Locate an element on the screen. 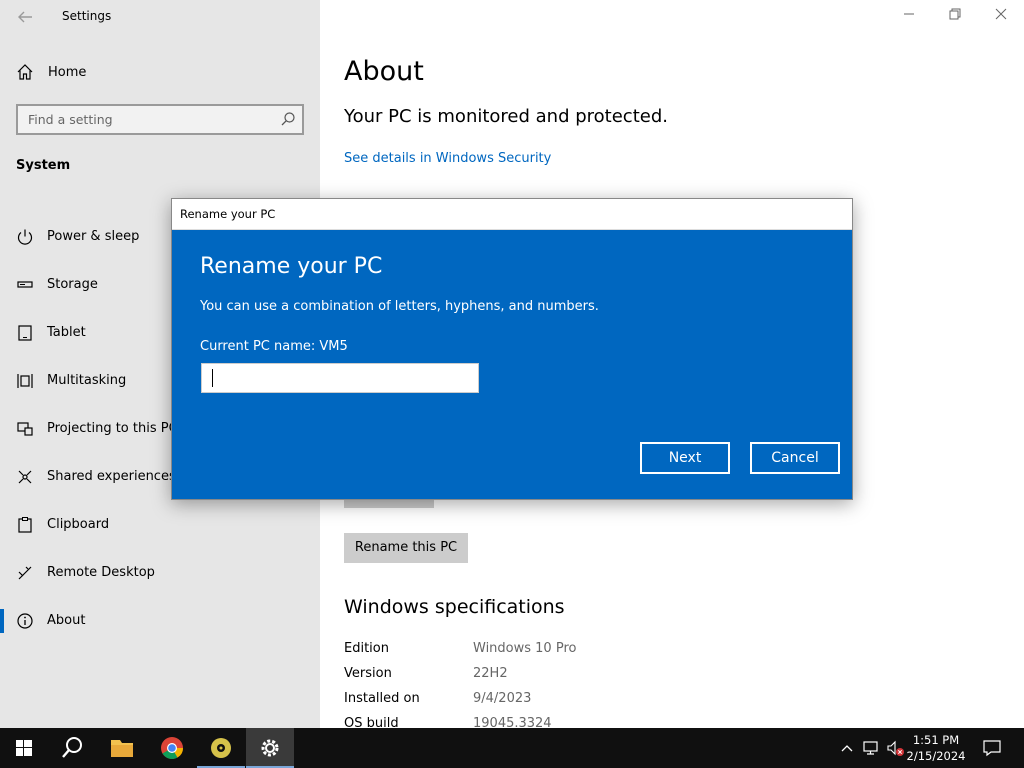 This screenshot has height=768, width=1024. media-player-button is located at coordinates (221, 748).